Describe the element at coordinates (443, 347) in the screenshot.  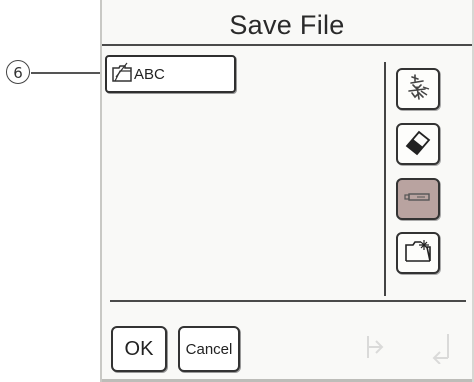
I see `arrow-right-icon` at that location.